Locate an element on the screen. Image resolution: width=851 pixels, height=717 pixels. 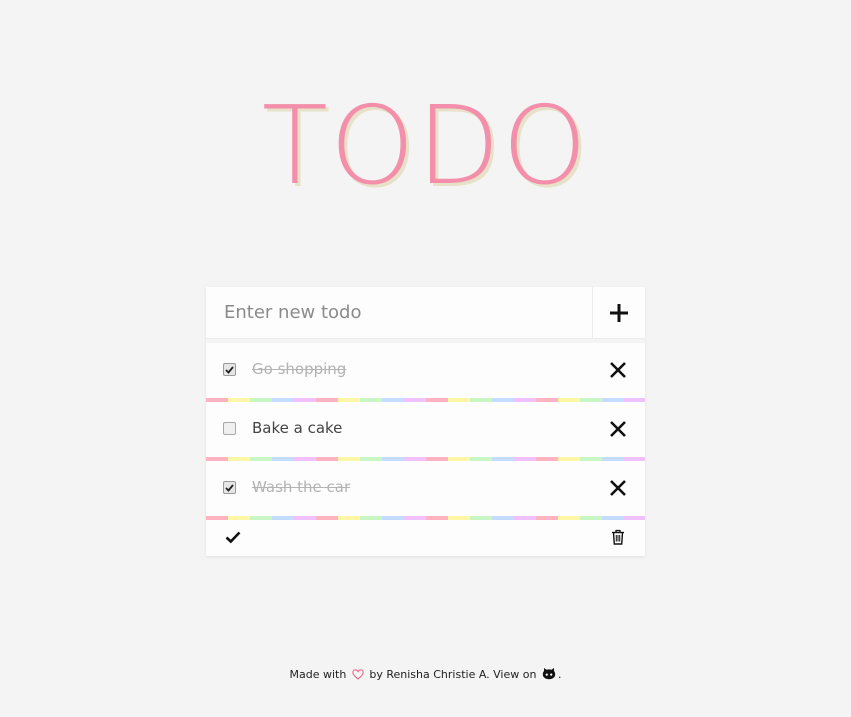
trash-icon is located at coordinates (618, 537).